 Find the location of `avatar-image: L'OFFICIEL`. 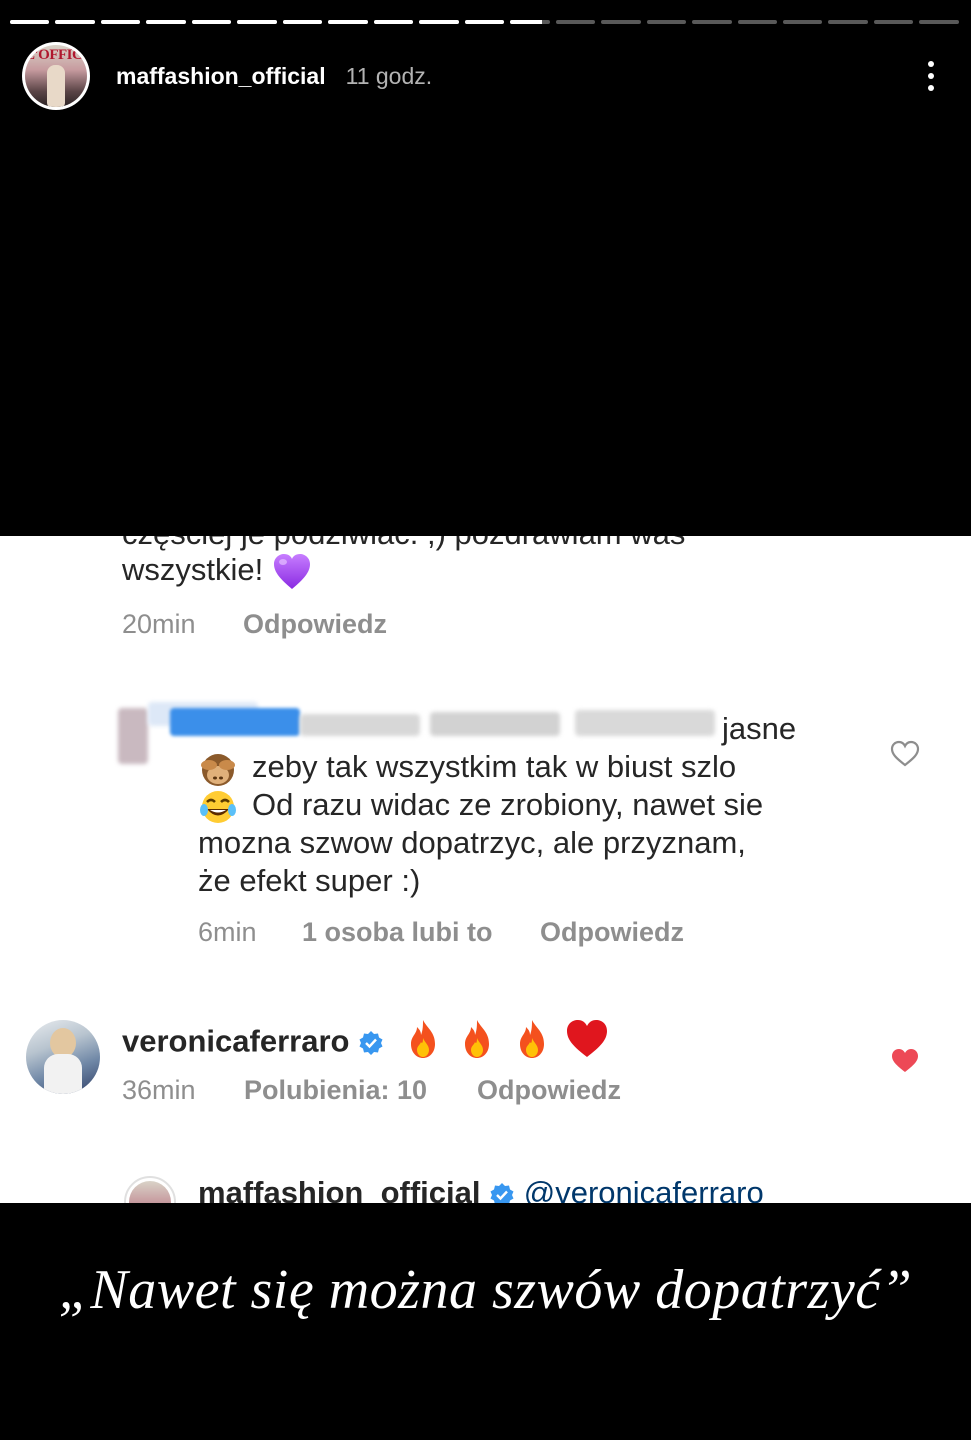

avatar-image: L'OFFICIEL is located at coordinates (56, 76).